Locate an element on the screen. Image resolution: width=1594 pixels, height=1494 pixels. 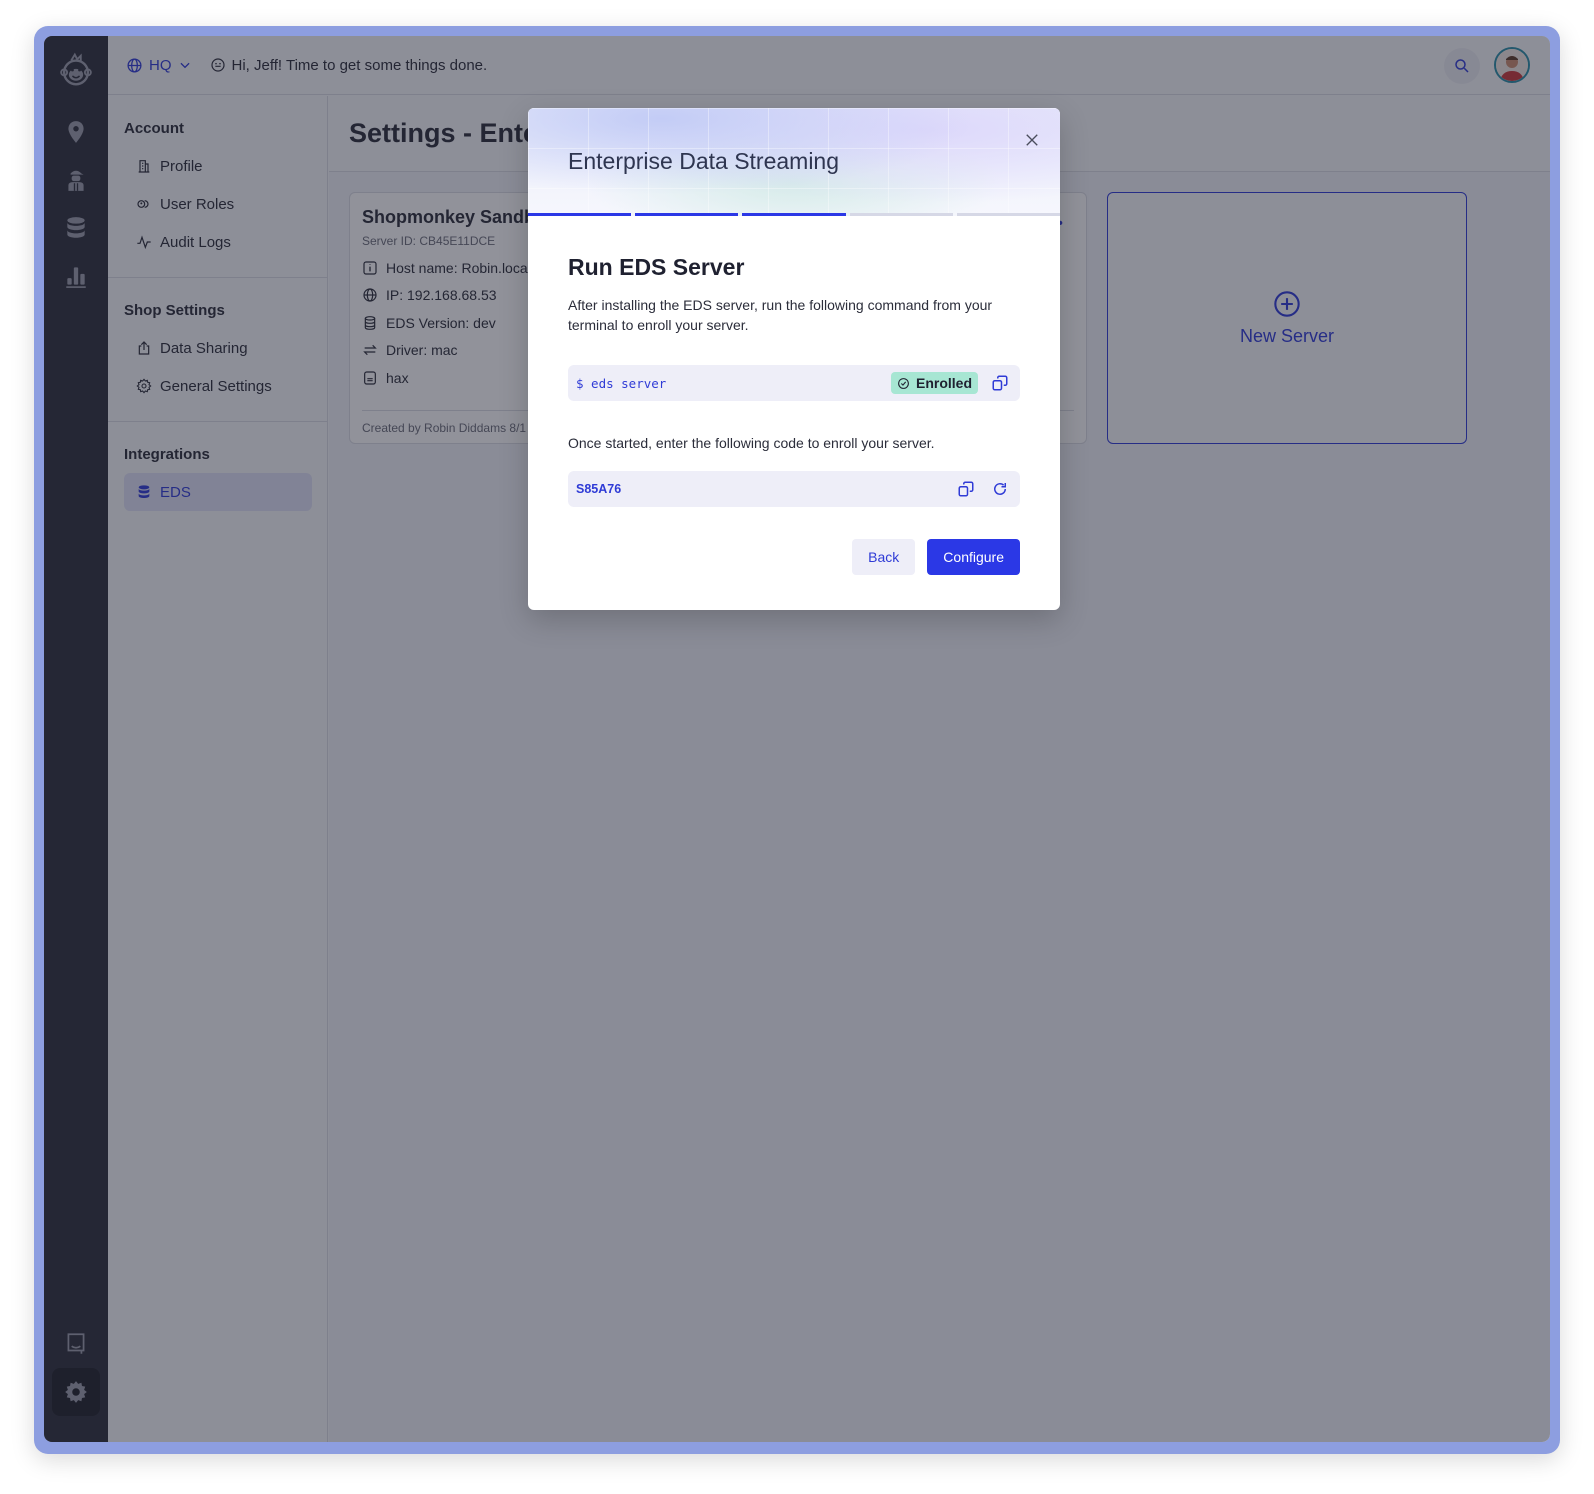
step-heading: Run EDS Server is located at coordinates (656, 267).